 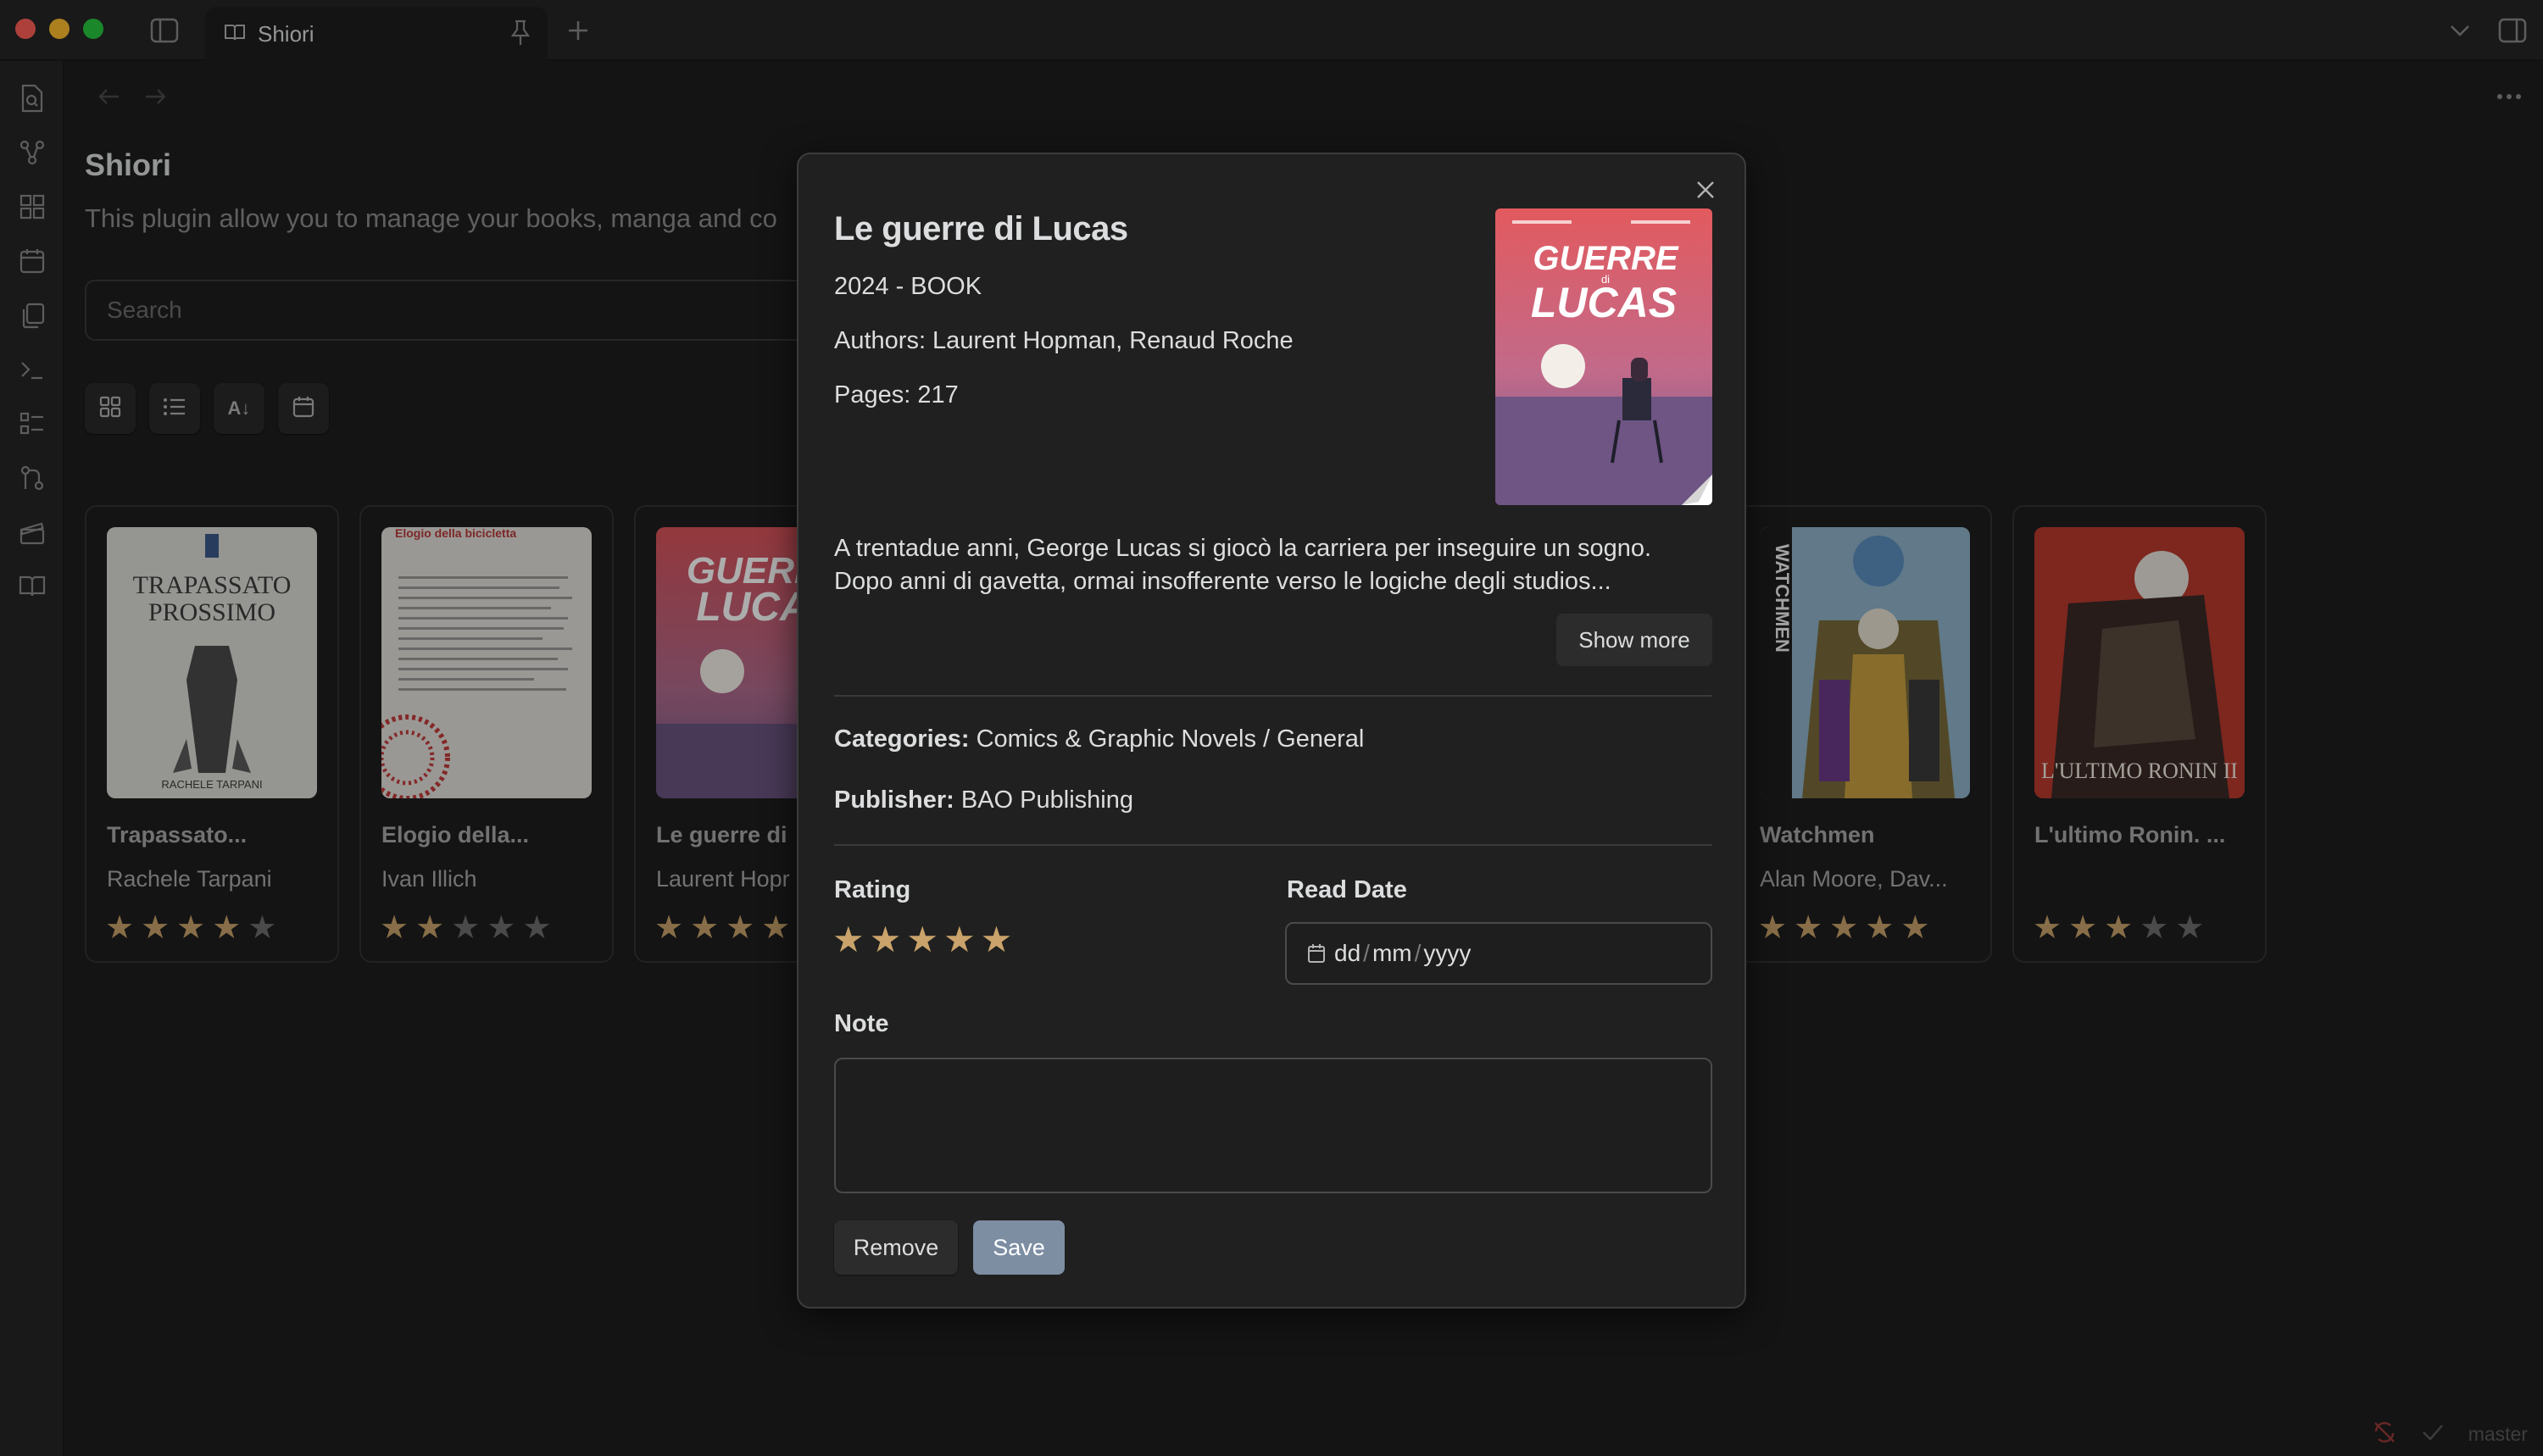 I want to click on note-label: Note, so click(x=862, y=1023).